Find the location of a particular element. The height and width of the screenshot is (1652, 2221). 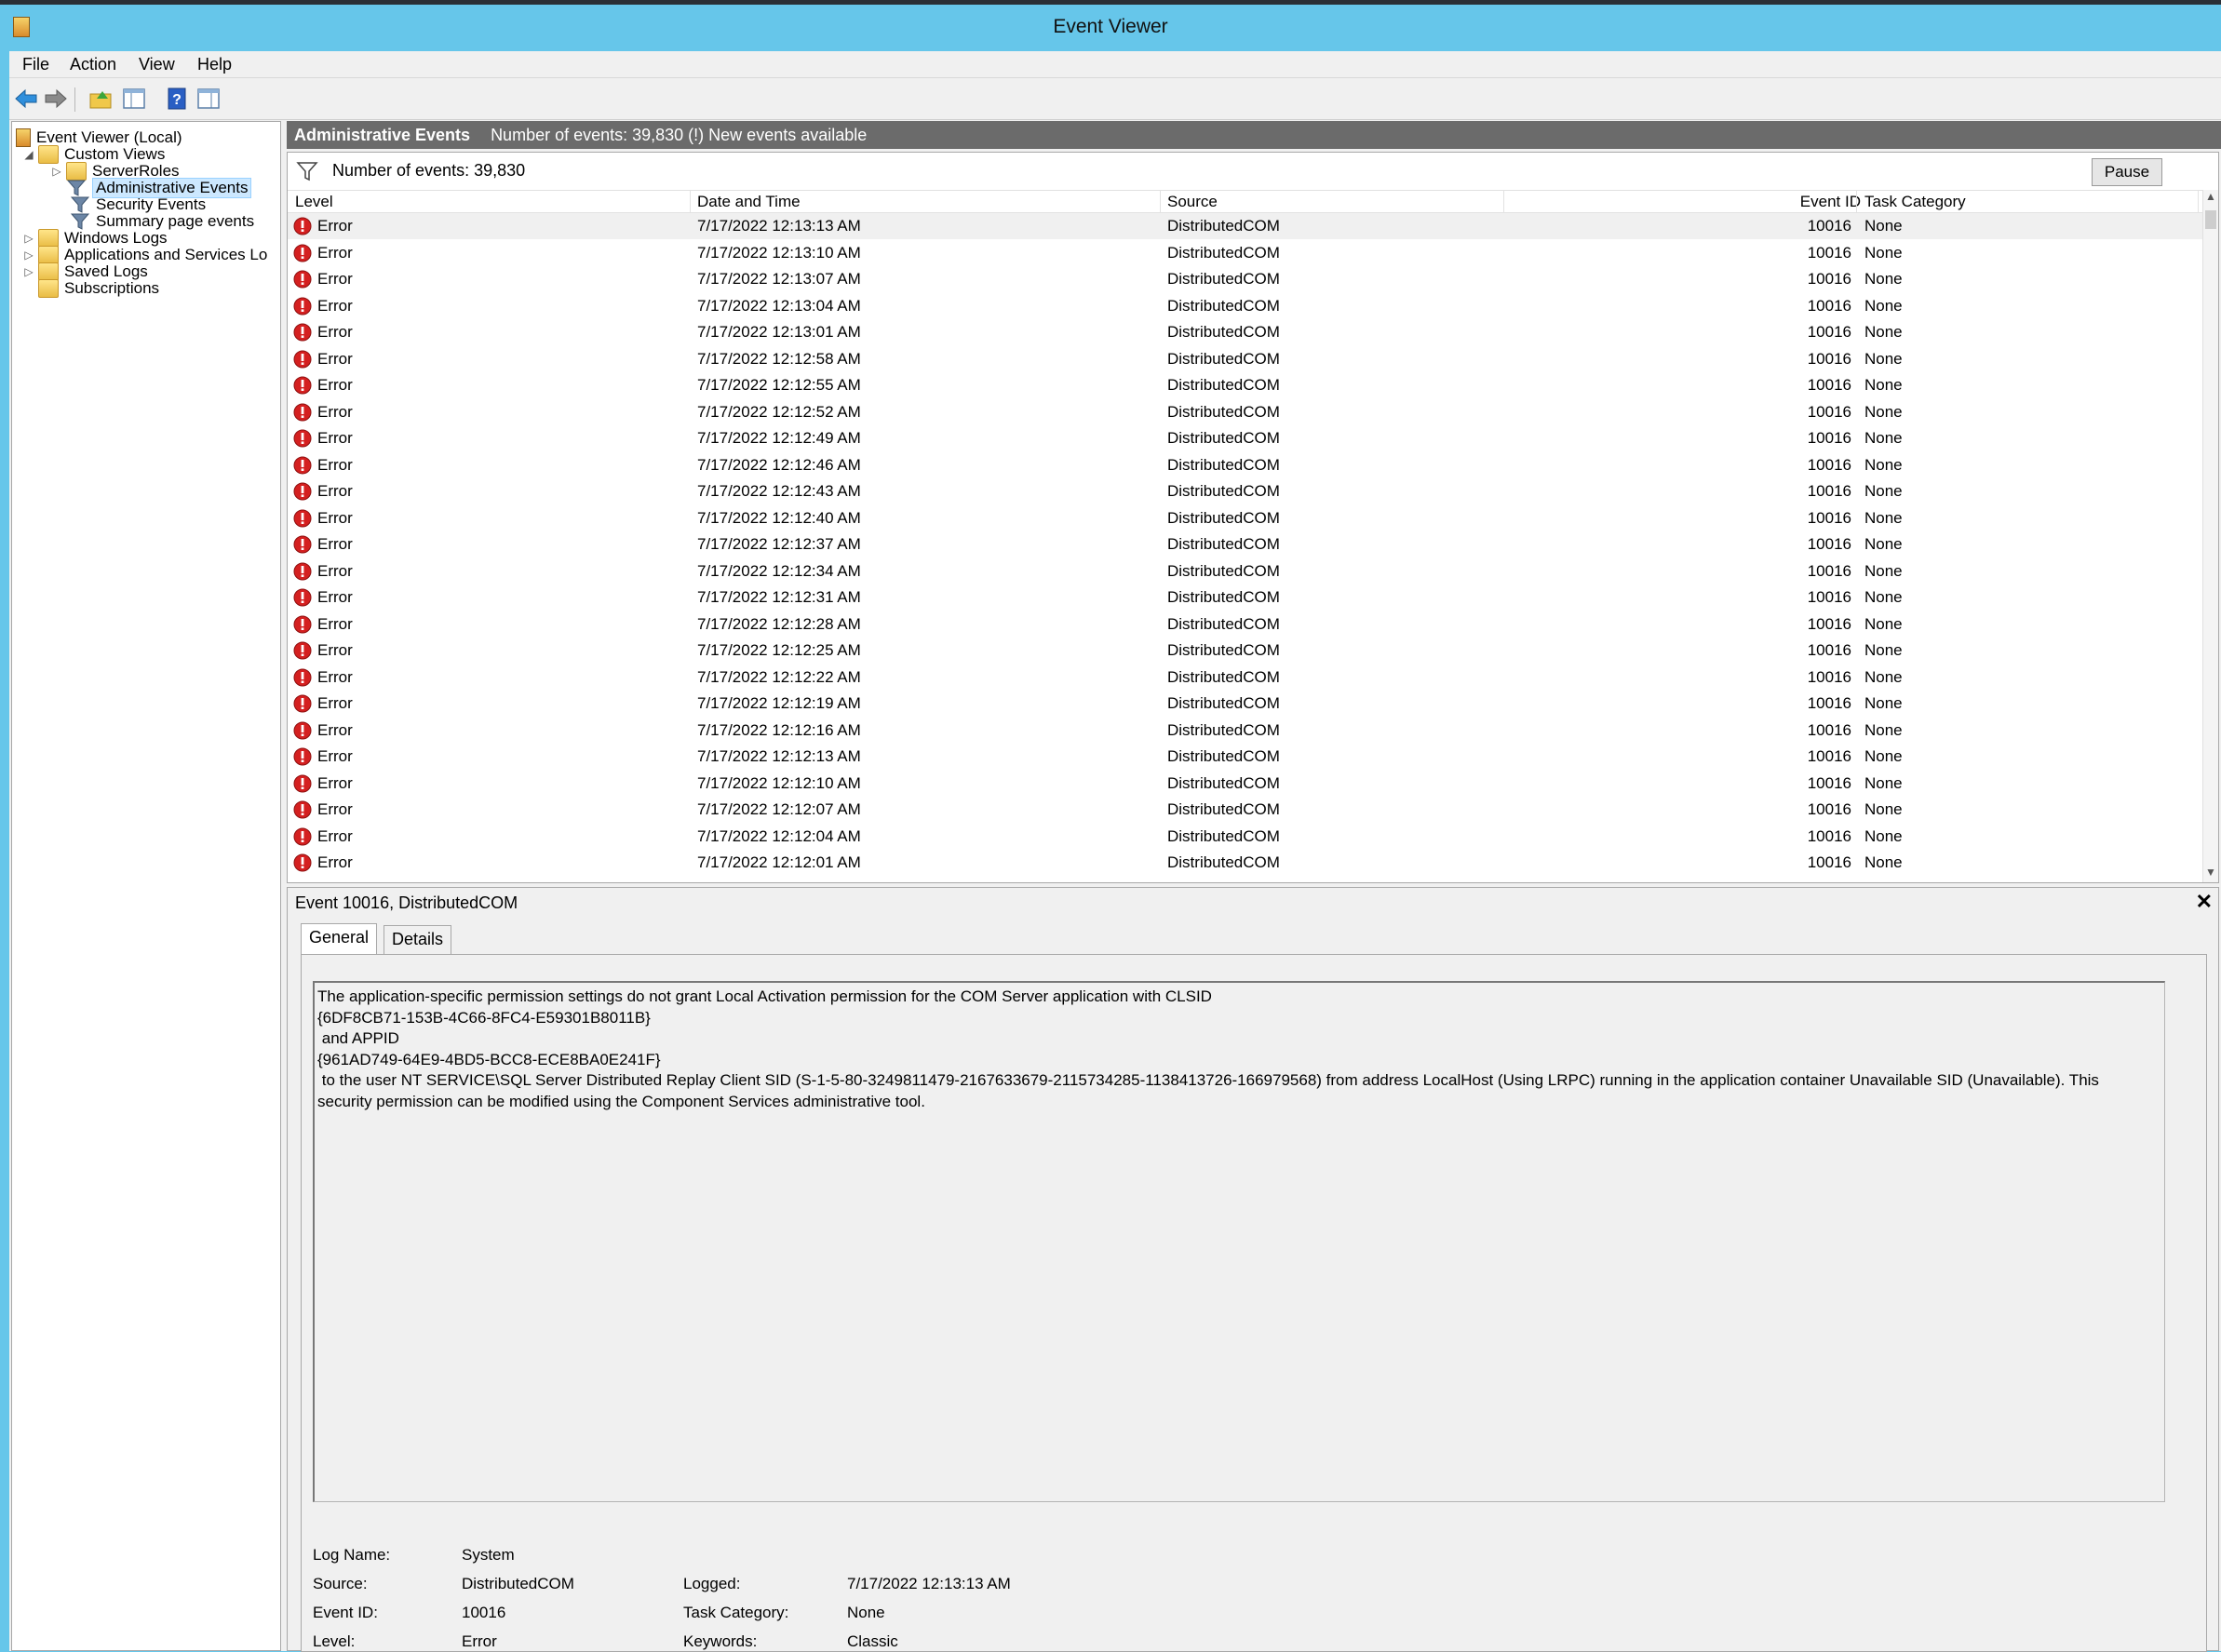

pause-button: Pause is located at coordinates (2127, 172).